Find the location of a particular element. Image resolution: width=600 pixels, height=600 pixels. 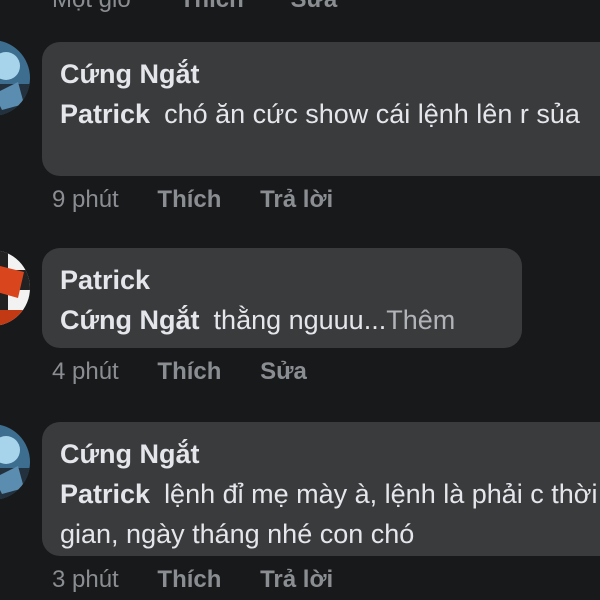

mention-link: Cứng Ngắt is located at coordinates (130, 320).